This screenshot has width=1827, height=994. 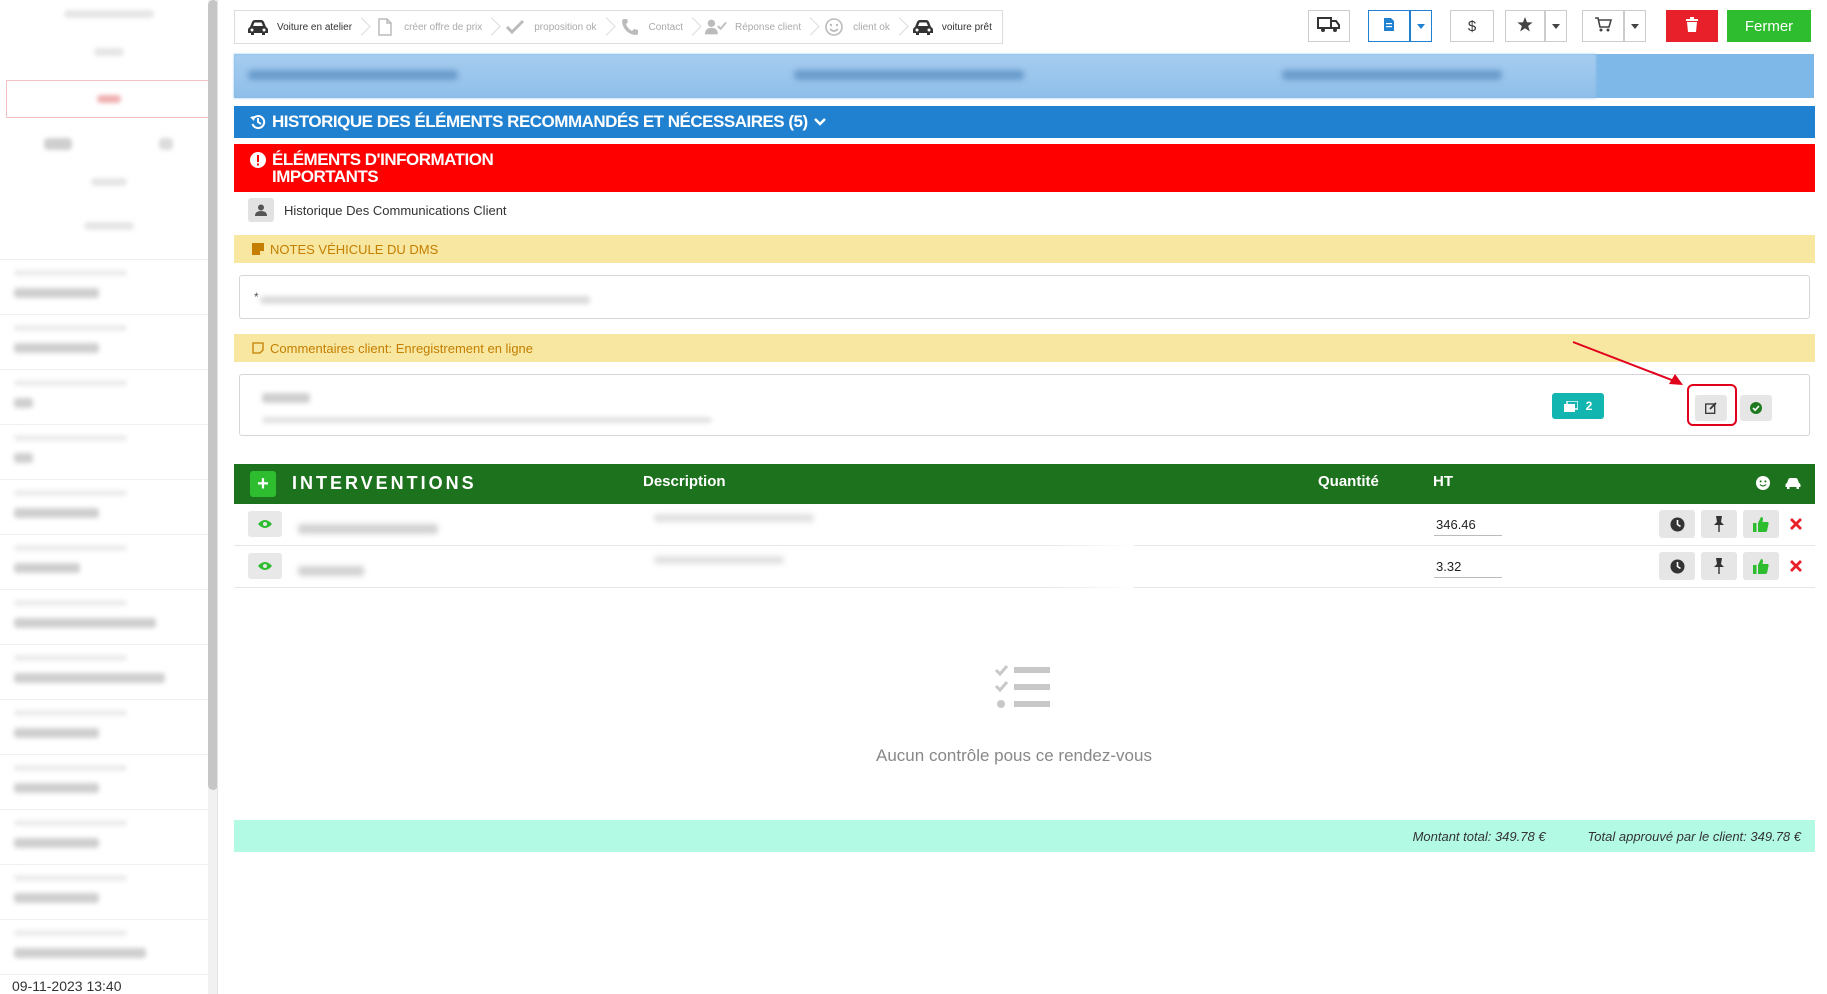 I want to click on important-title: ÉLÉMENTS D'INFORMATION IMPORTANTS, so click(x=383, y=168).